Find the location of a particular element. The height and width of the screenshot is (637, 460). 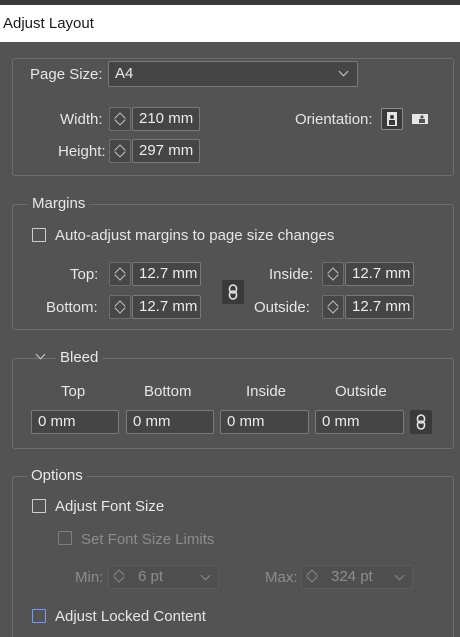

bleed-top-header: Top is located at coordinates (73, 391).